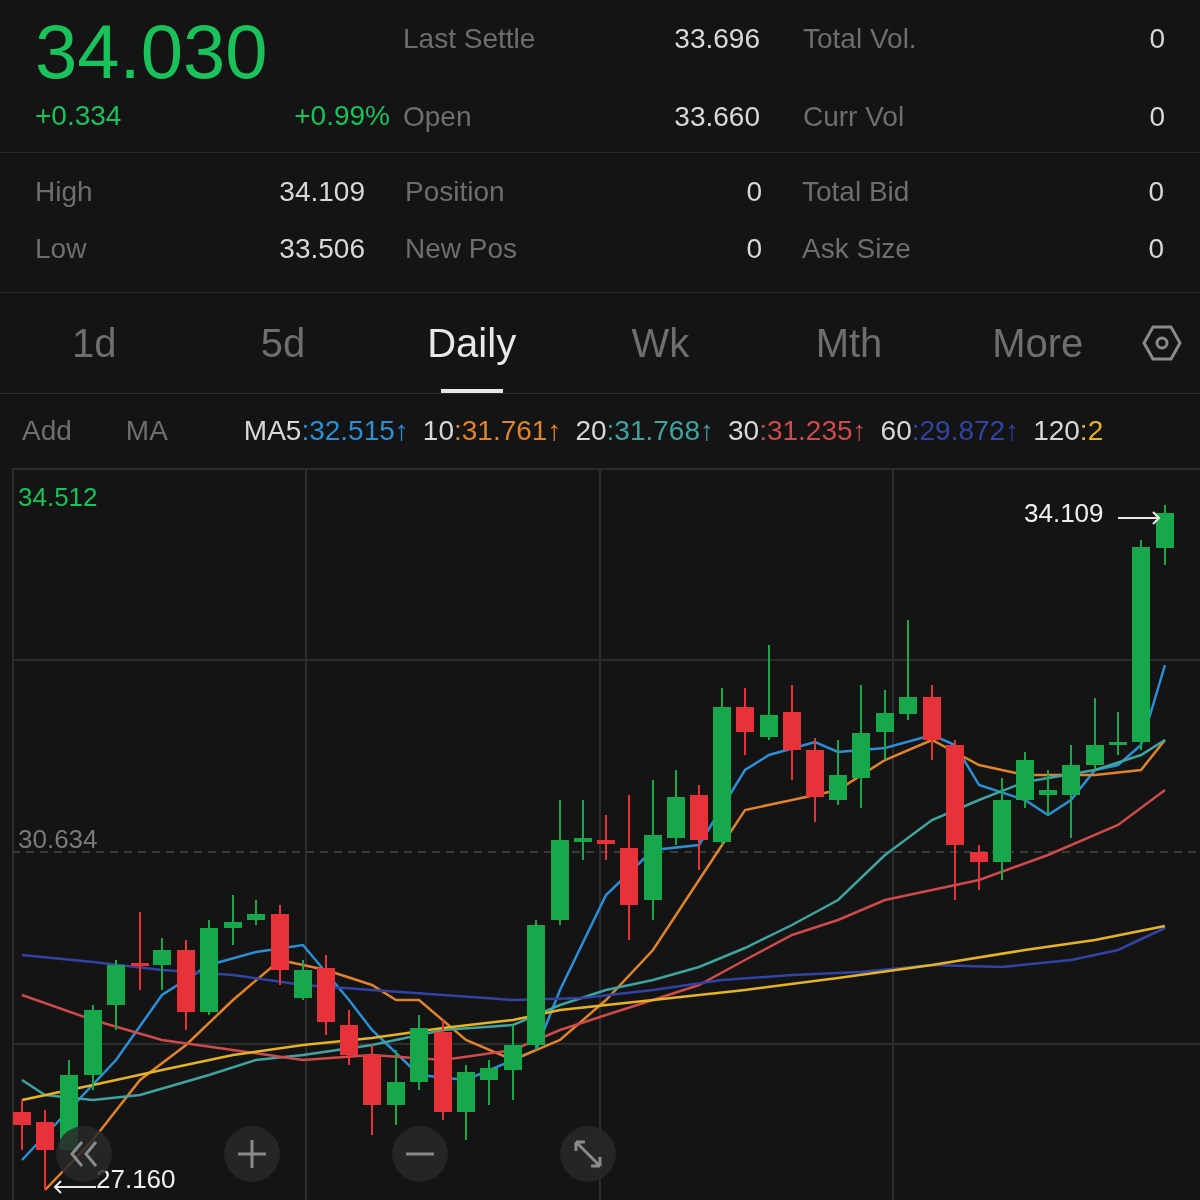 The image size is (1200, 1200). I want to click on last-price: 34.030, so click(152, 52).